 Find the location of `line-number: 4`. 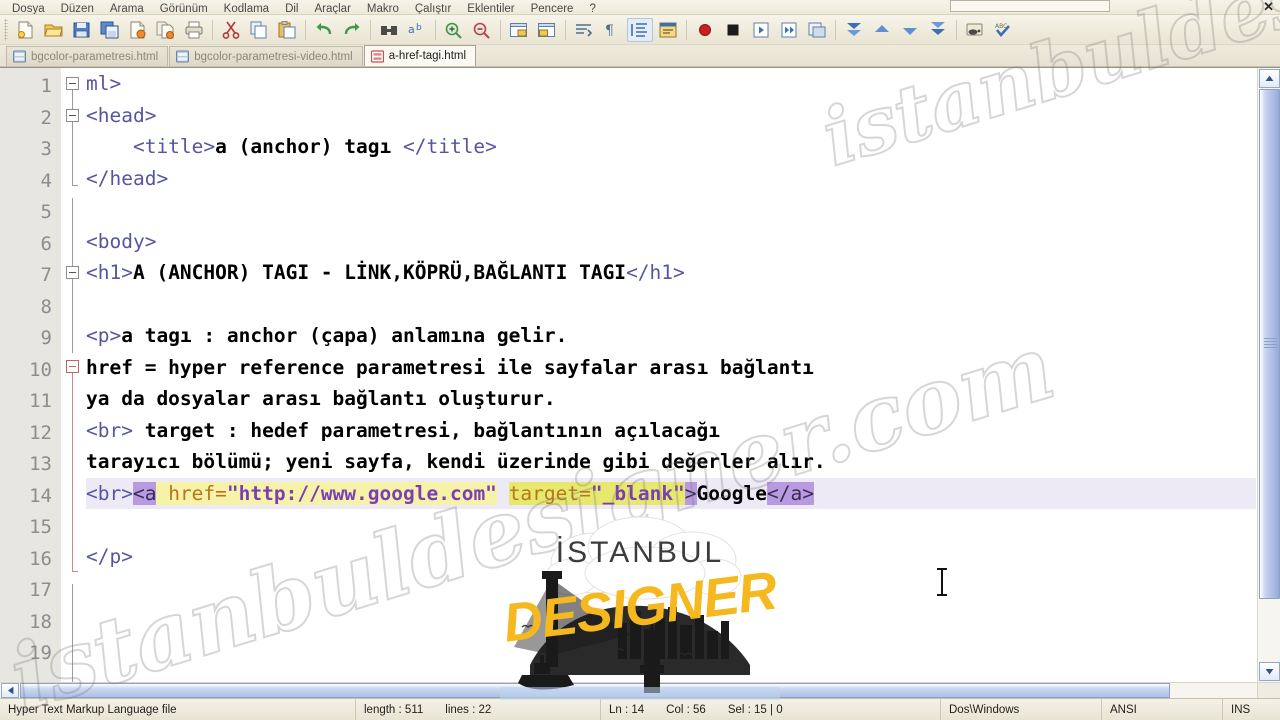

line-number: 4 is located at coordinates (46, 180).